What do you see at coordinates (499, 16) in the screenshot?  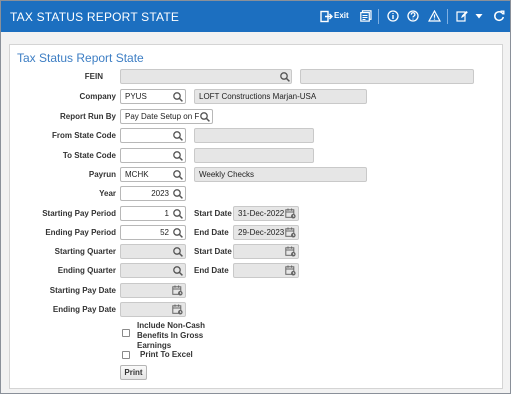 I see `refresh-icon` at bounding box center [499, 16].